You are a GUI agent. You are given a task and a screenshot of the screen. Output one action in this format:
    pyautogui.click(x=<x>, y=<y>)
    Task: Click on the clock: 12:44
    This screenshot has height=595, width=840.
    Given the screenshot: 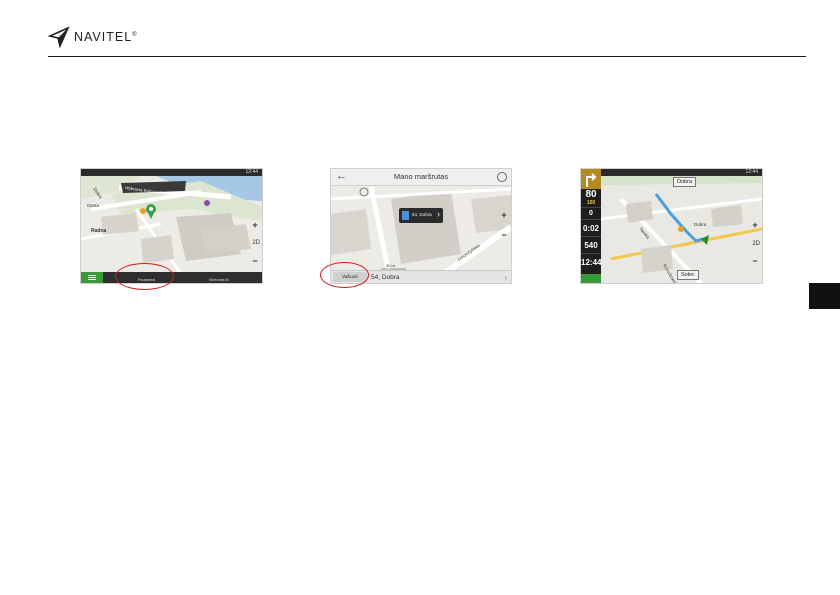 What is the action you would take?
    pyautogui.click(x=591, y=262)
    